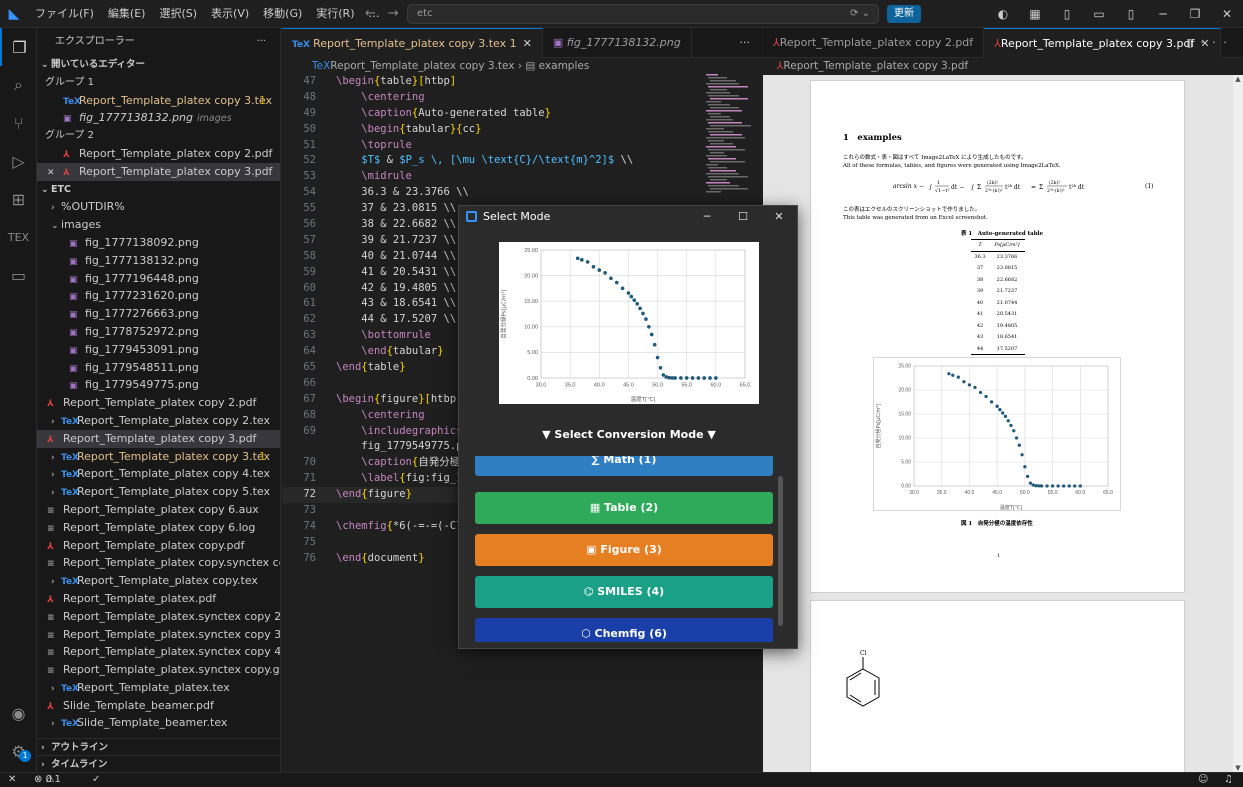 This screenshot has width=1243, height=787. I want to click on search-icon: ⌕, so click(18, 85).